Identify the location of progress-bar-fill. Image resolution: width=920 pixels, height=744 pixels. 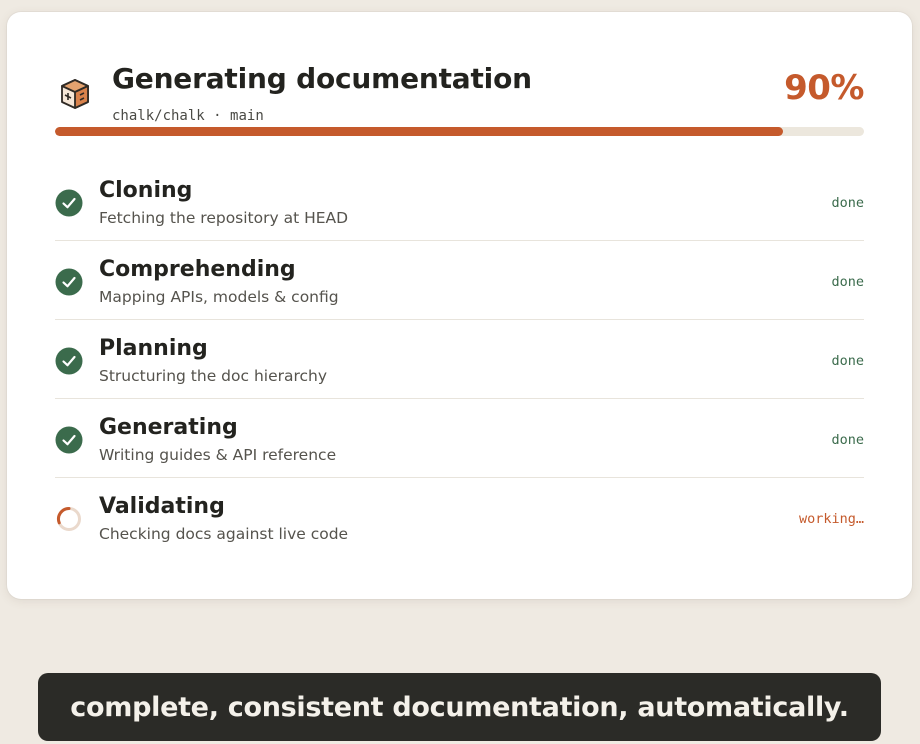
(419, 131).